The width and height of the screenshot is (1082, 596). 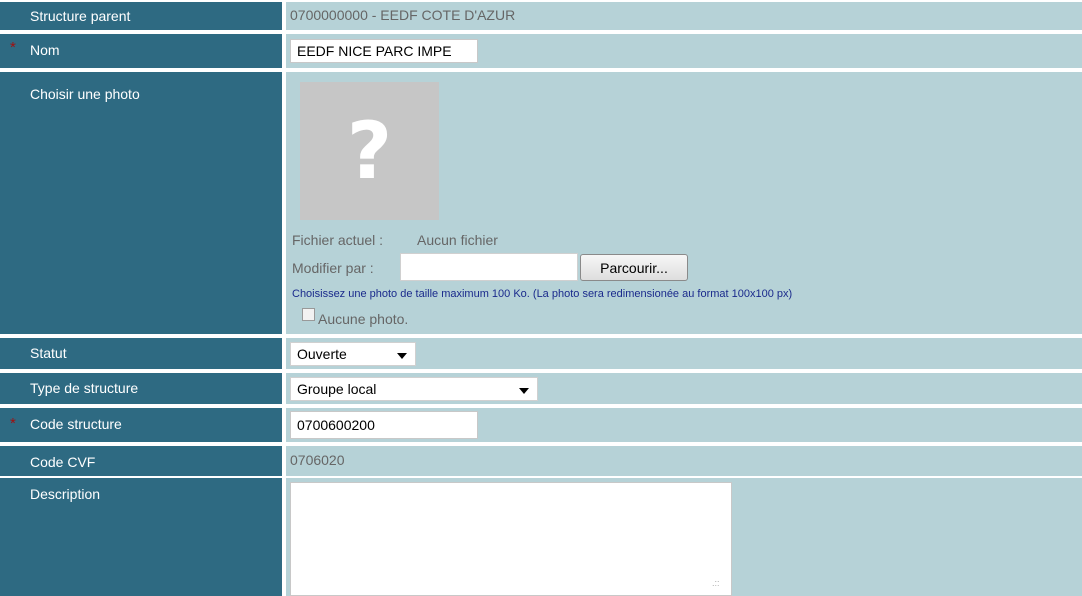 What do you see at coordinates (684, 353) in the screenshot?
I see `value-cell: Ouverte` at bounding box center [684, 353].